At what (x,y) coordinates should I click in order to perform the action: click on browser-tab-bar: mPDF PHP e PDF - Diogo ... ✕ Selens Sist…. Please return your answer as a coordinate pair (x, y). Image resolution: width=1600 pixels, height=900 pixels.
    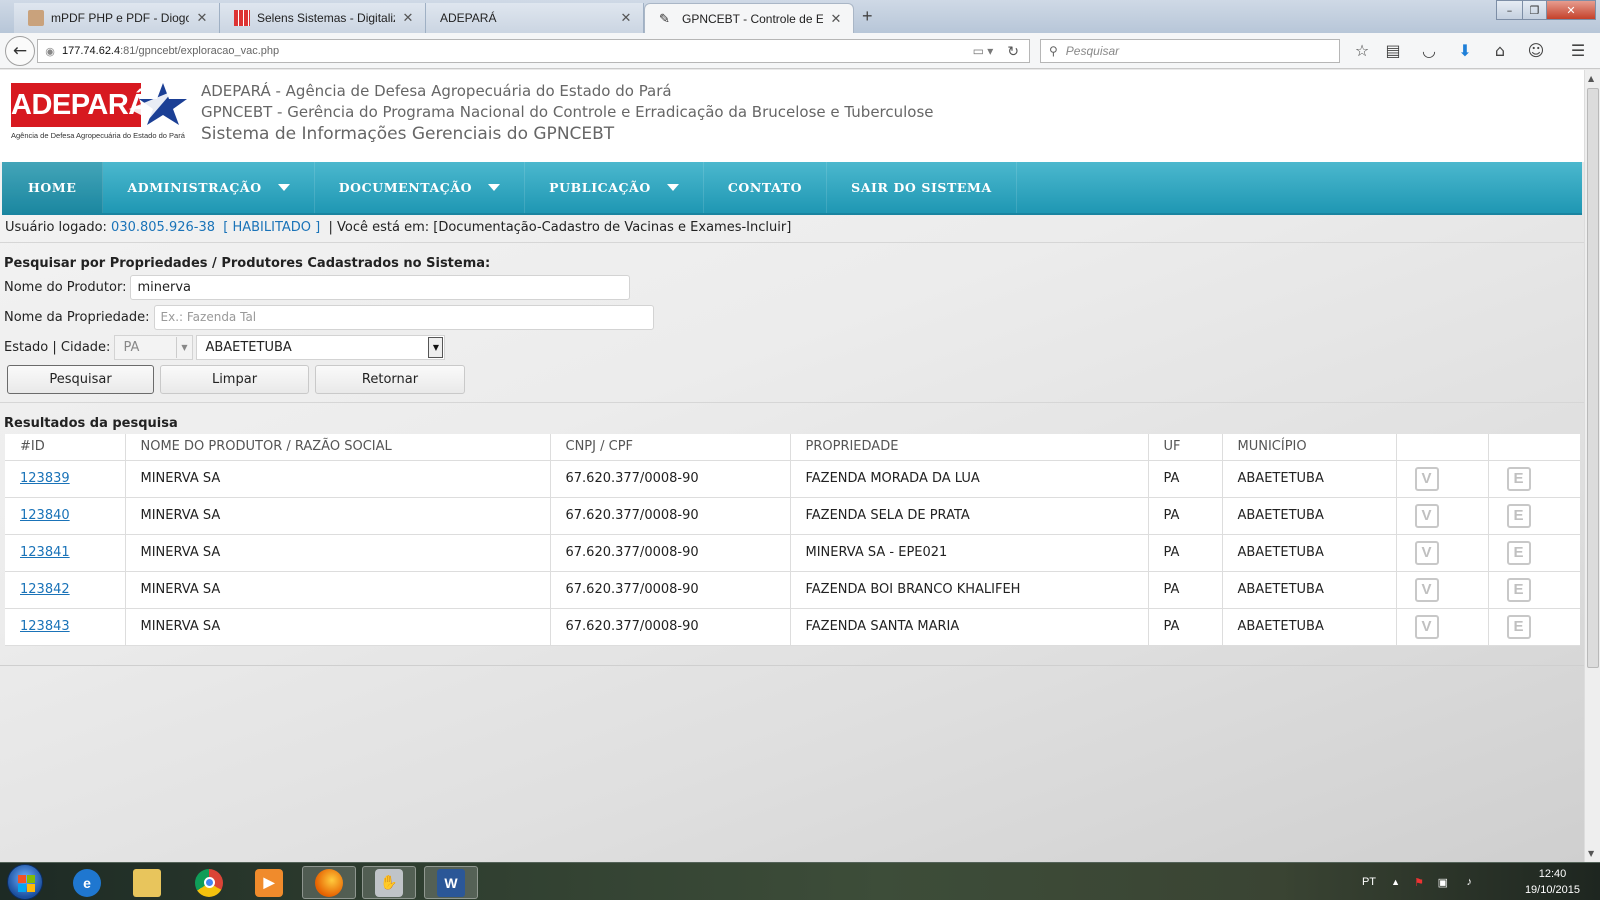
    Looking at the image, I should click on (800, 16).